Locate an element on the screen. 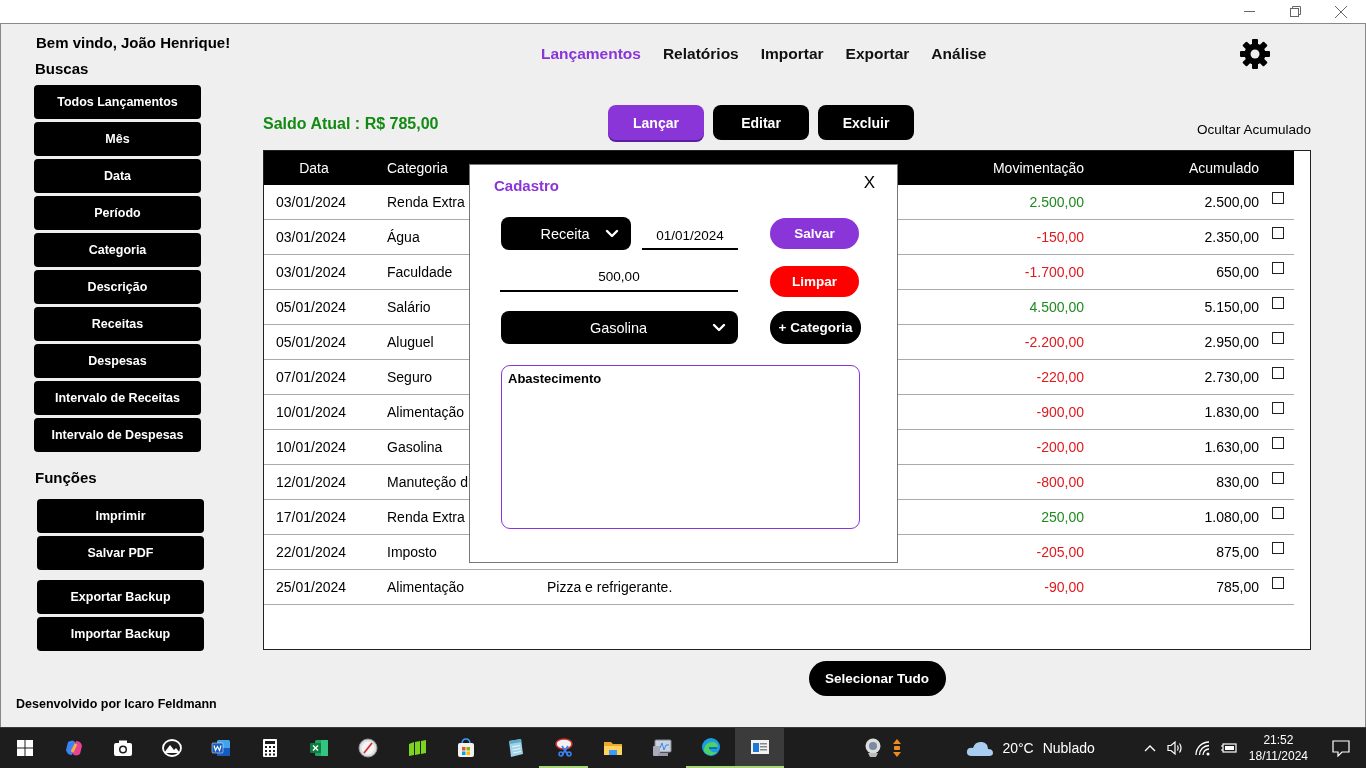  toggle-link: Ocultar Acumulado is located at coordinates (1253, 129).